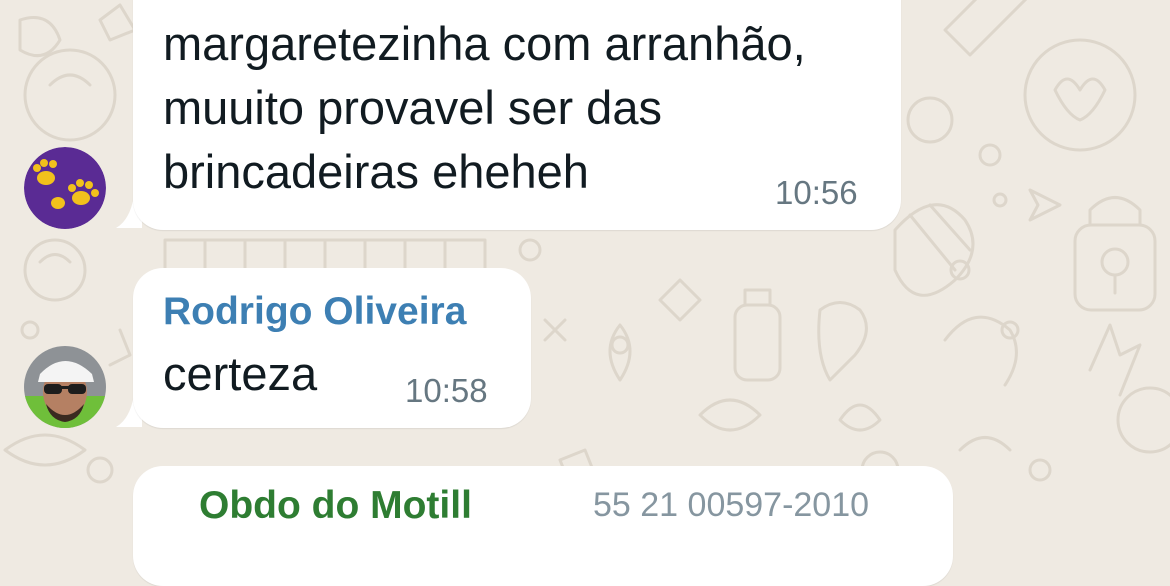 Image resolution: width=1170 pixels, height=586 pixels. Describe the element at coordinates (543, 526) in the screenshot. I see `message-bubble: Obdo do Motill 55 21 00597-2010` at that location.